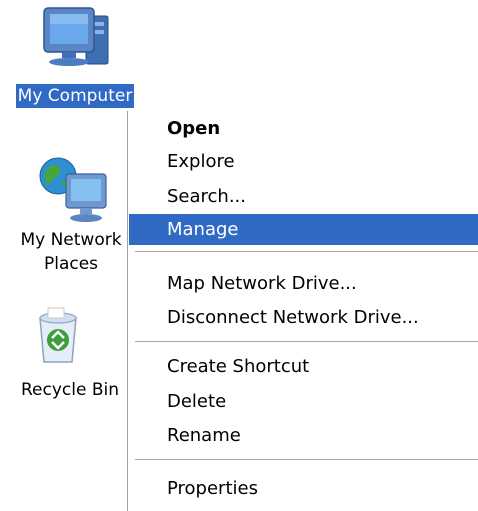  What do you see at coordinates (75, 44) in the screenshot?
I see `my-computer-icon` at bounding box center [75, 44].